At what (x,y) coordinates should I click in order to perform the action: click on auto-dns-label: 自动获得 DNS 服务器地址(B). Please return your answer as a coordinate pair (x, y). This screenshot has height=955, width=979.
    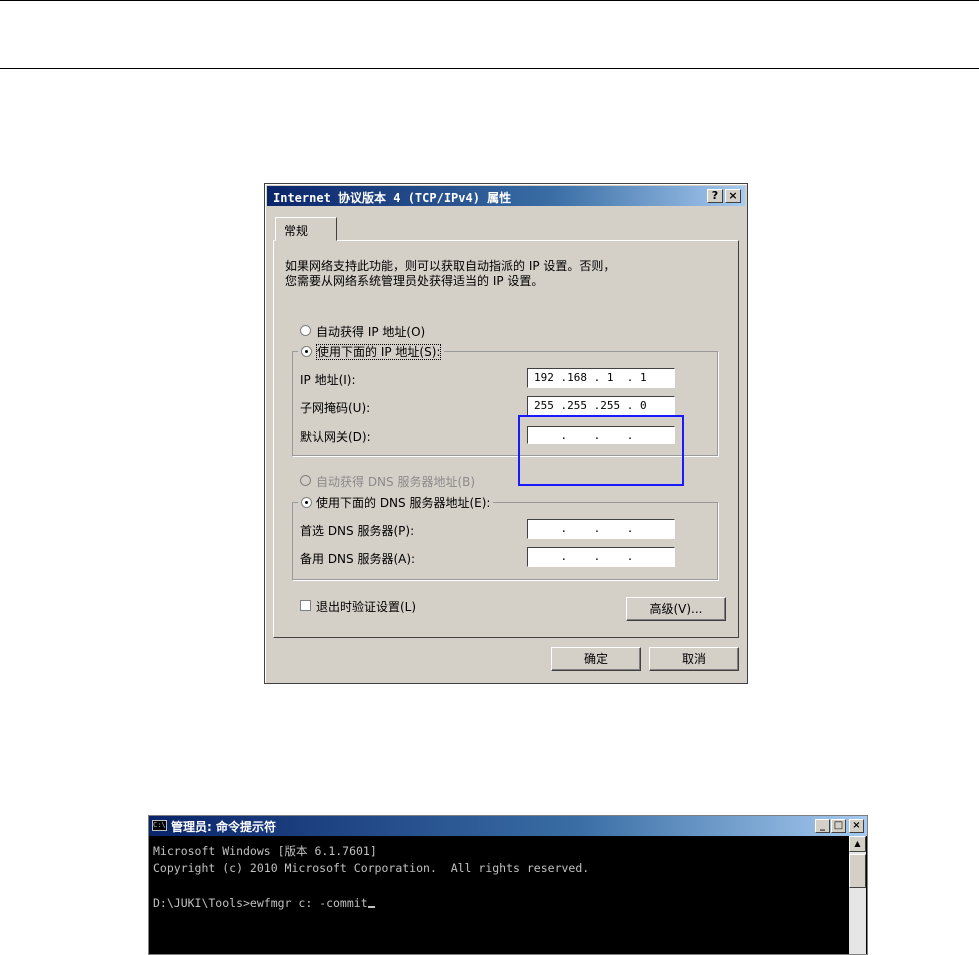
    Looking at the image, I should click on (396, 482).